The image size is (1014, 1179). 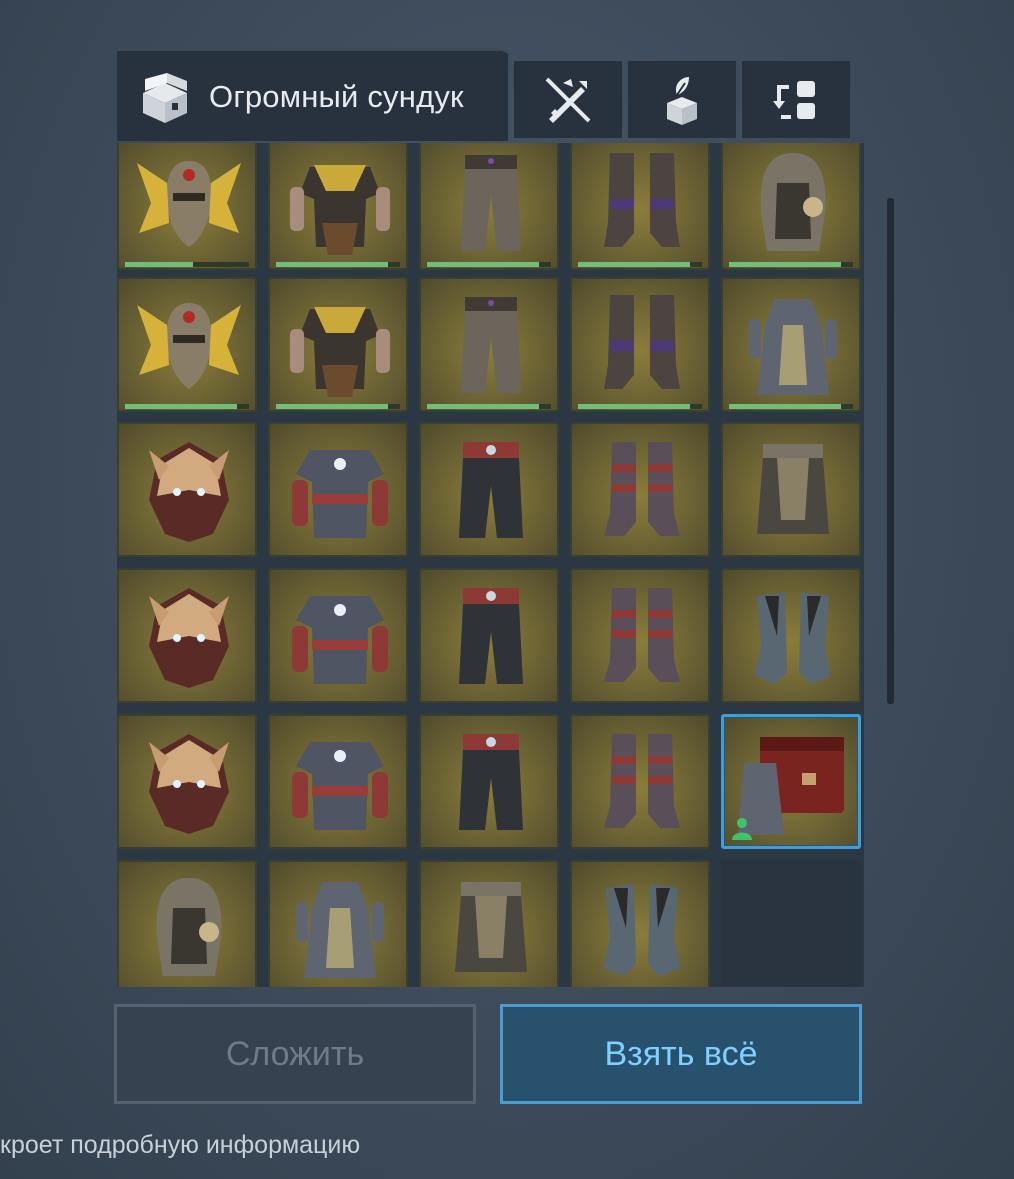 I want to click on box-with-leaf-icon, so click(x=682, y=101).